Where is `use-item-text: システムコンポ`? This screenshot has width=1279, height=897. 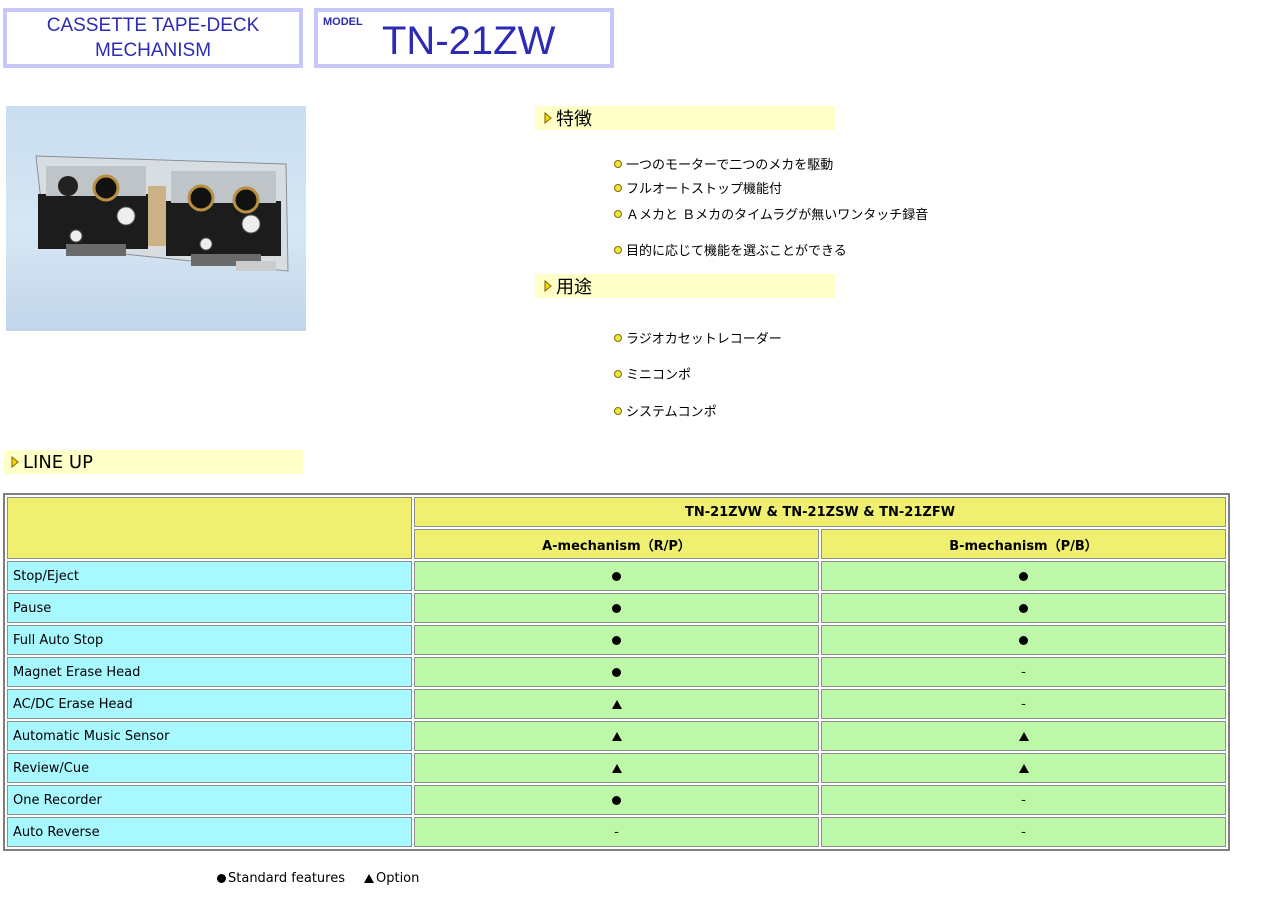
use-item-text: システムコンポ is located at coordinates (671, 412).